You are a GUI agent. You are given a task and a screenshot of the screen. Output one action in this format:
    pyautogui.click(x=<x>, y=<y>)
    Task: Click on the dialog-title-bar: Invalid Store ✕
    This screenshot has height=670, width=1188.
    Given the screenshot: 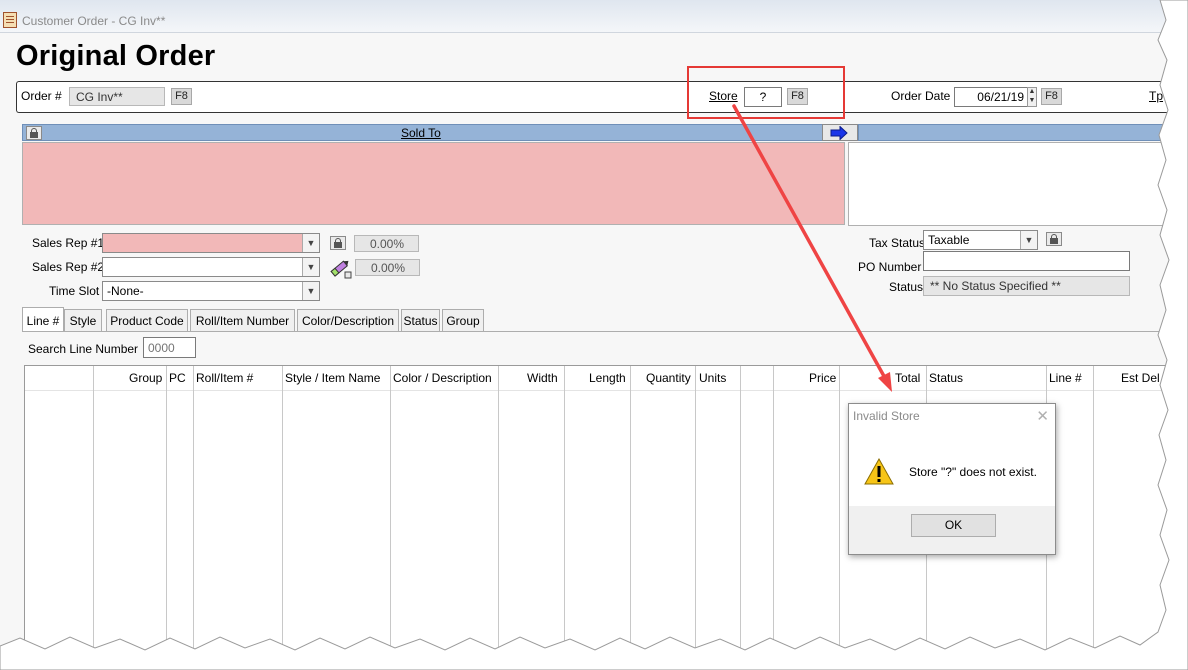 What is the action you would take?
    pyautogui.click(x=952, y=416)
    